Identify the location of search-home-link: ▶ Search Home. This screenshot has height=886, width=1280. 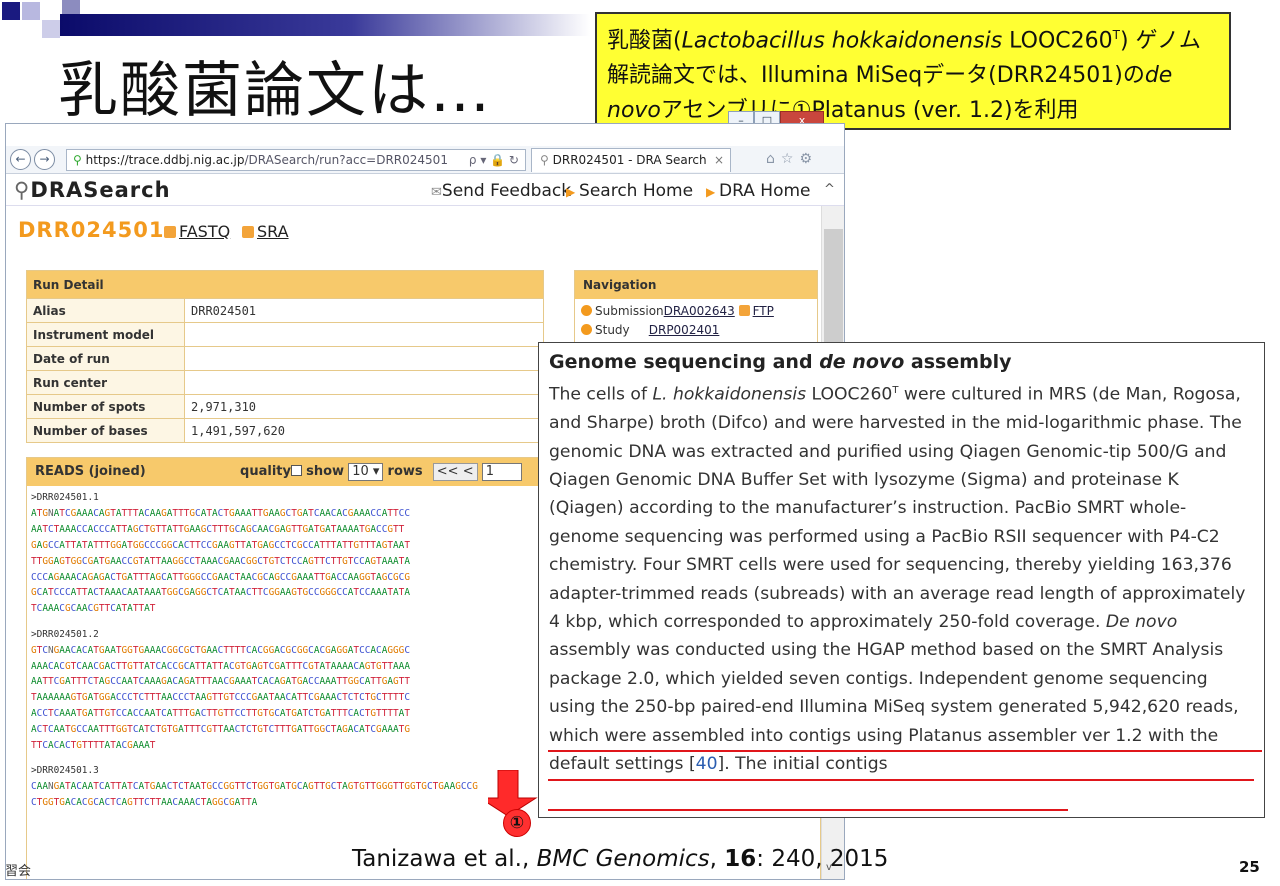
(629, 191).